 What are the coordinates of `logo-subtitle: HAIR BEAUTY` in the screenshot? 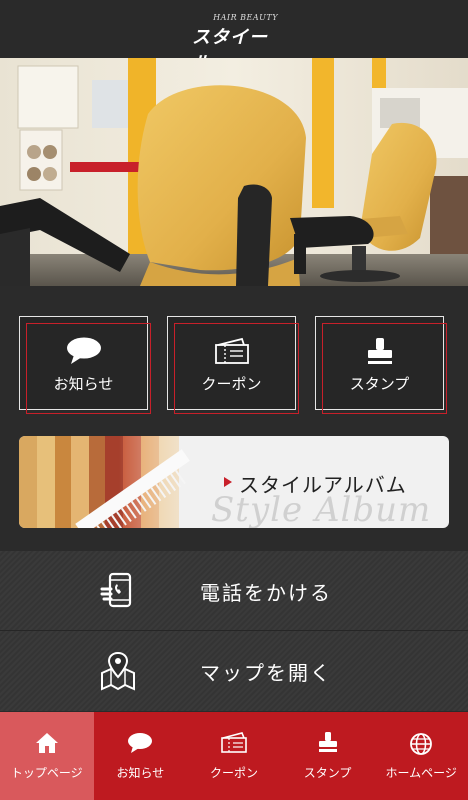 It's located at (245, 17).